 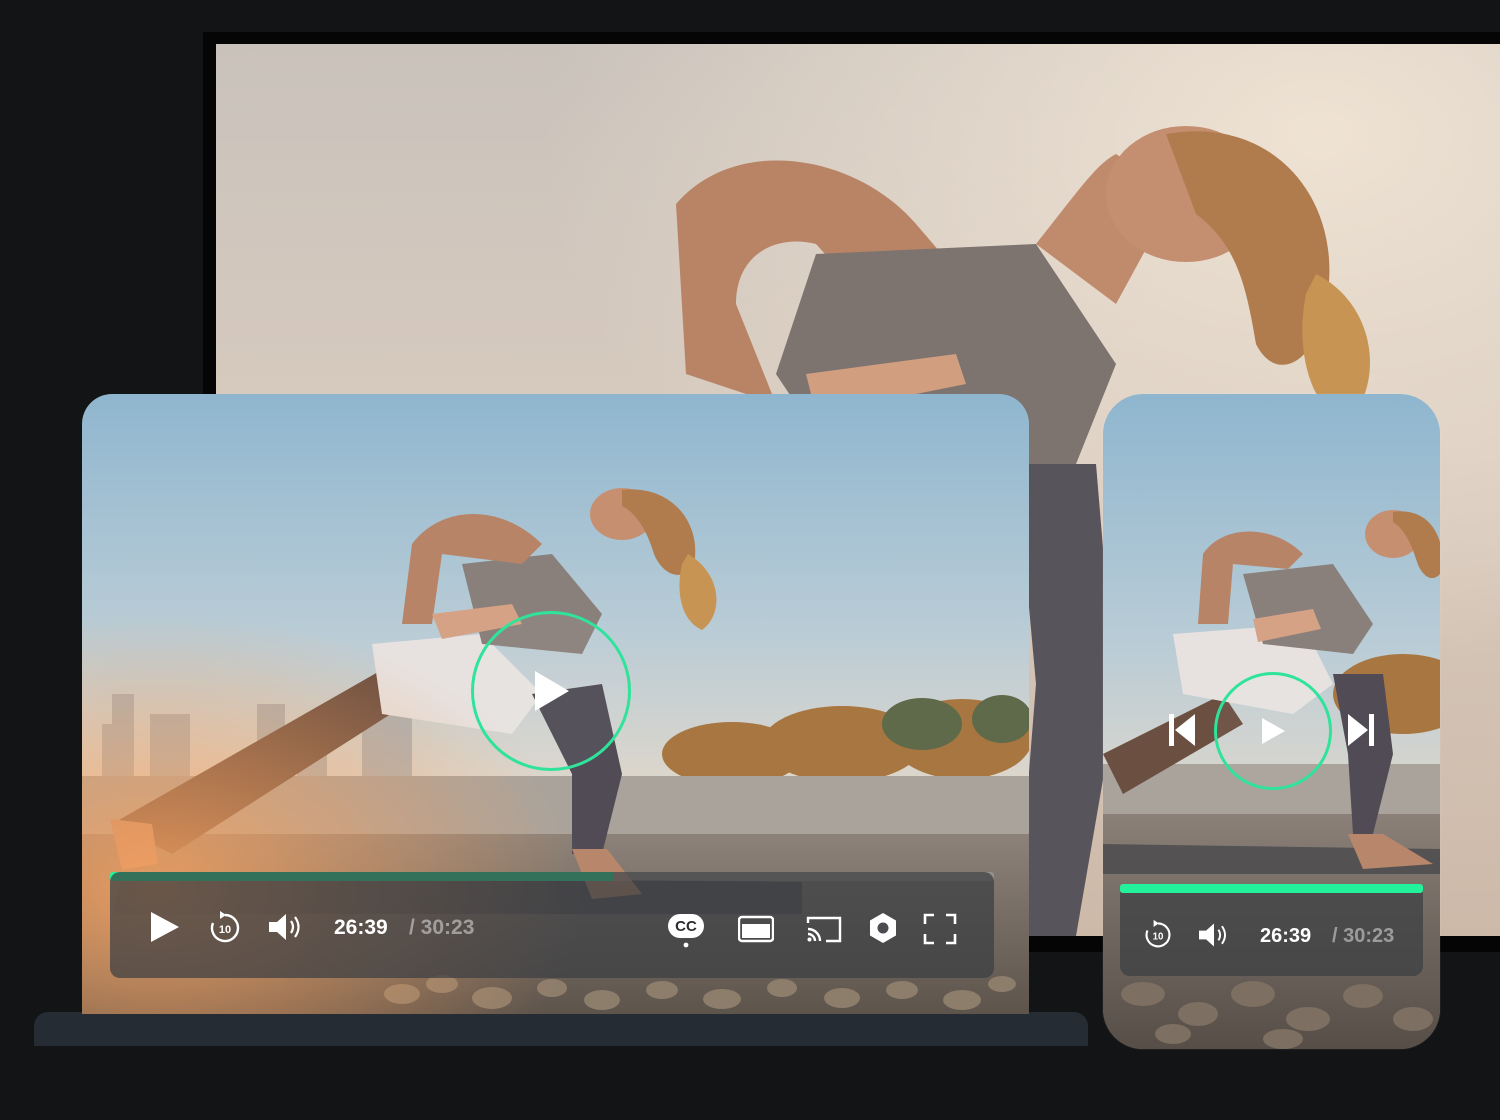 What do you see at coordinates (561, 1029) in the screenshot?
I see `laptop-base` at bounding box center [561, 1029].